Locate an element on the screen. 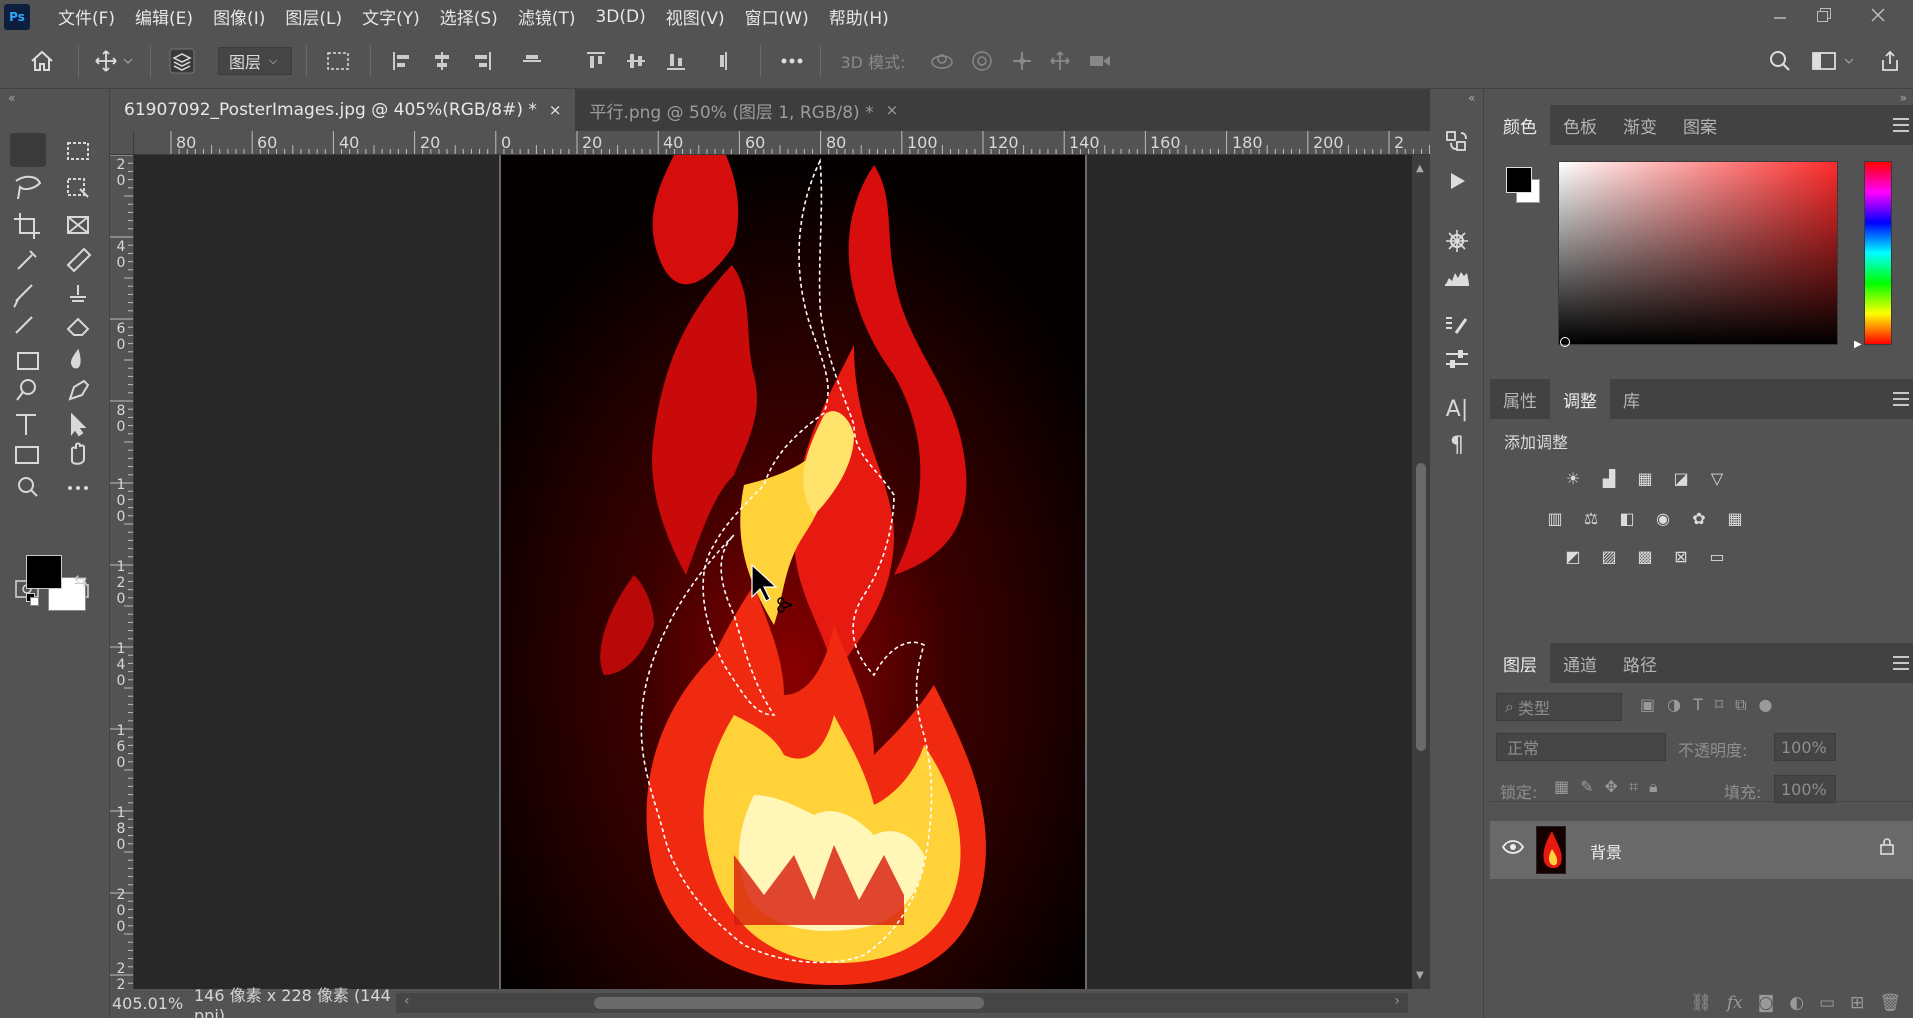  gradient-tool is located at coordinates (28, 362).